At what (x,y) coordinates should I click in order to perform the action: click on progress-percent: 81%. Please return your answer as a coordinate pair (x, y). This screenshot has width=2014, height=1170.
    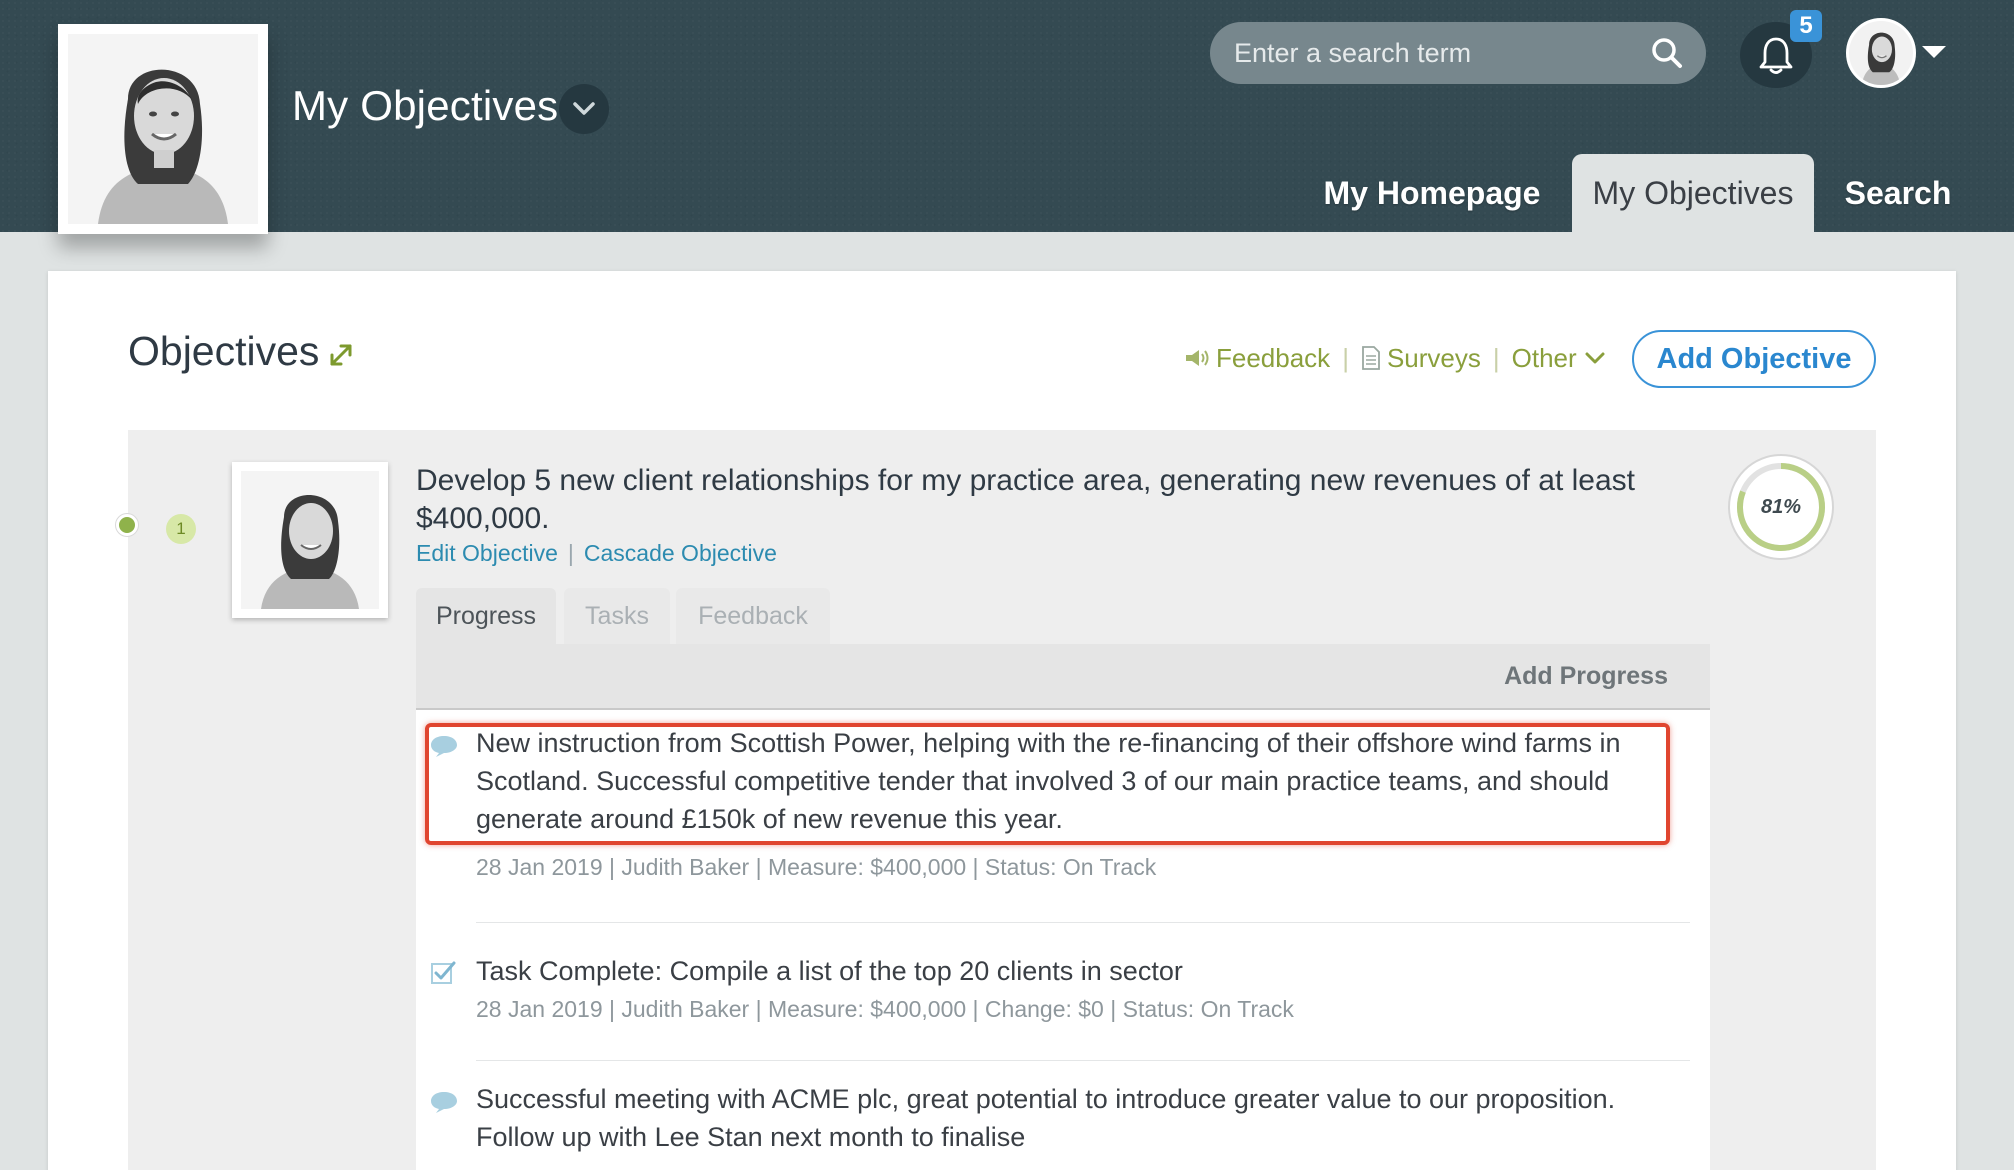
    Looking at the image, I should click on (1781, 506).